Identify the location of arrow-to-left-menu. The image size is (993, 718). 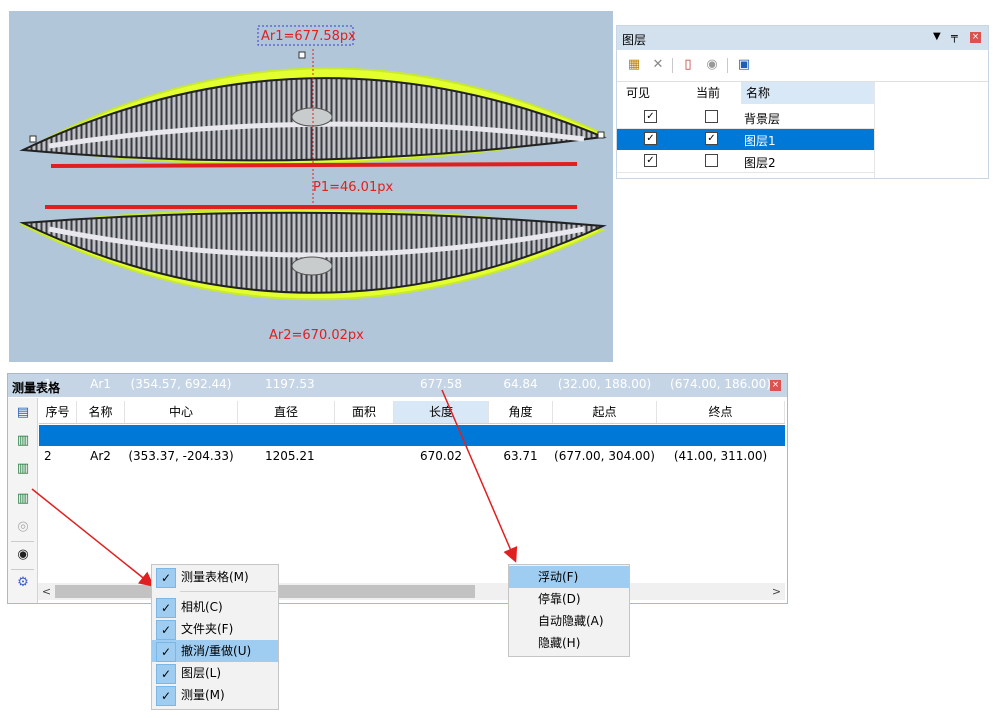
(93, 537).